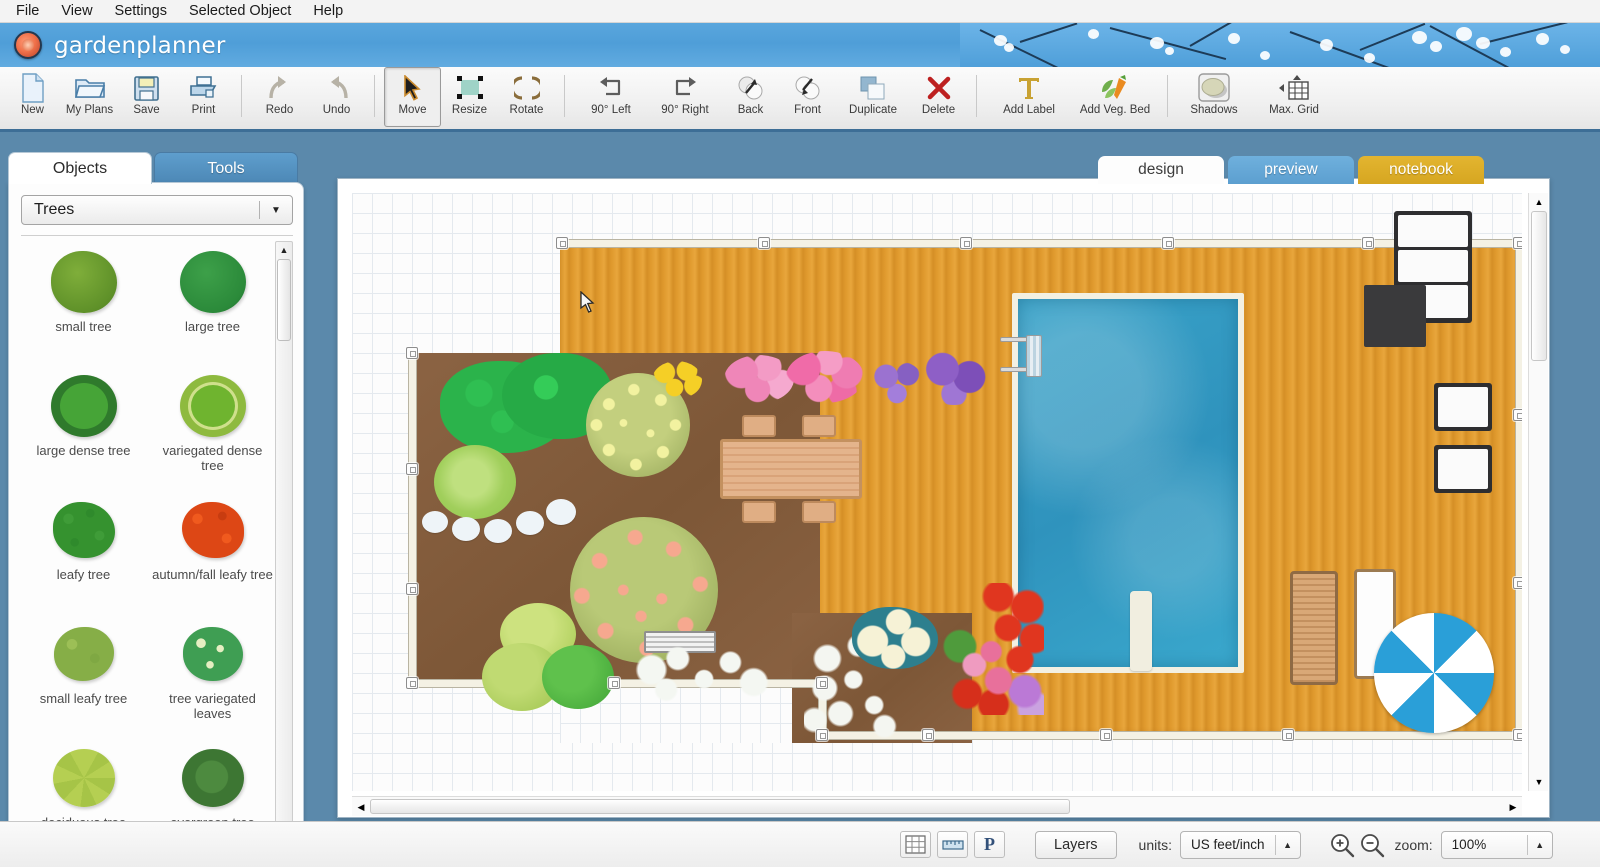  I want to click on delete-button: Delete, so click(938, 97).